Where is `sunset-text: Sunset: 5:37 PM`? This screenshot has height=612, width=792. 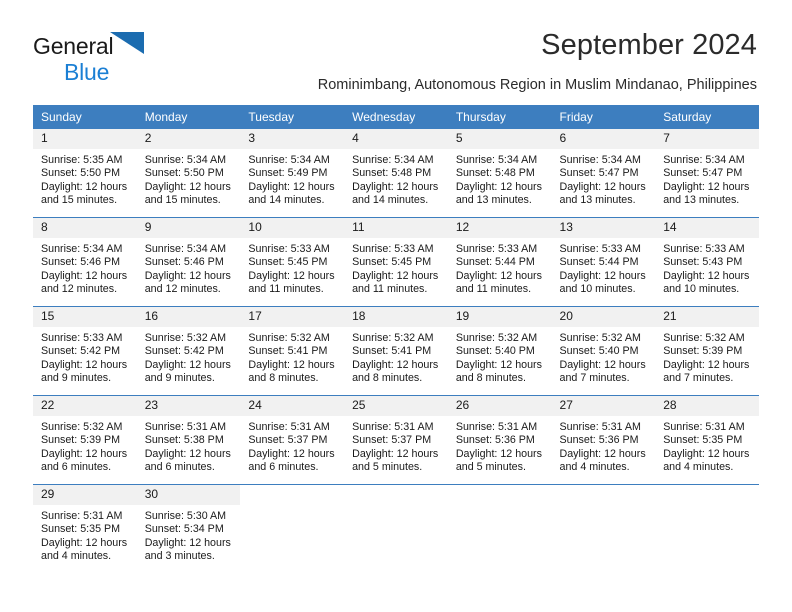
sunset-text: Sunset: 5:37 PM is located at coordinates (288, 440).